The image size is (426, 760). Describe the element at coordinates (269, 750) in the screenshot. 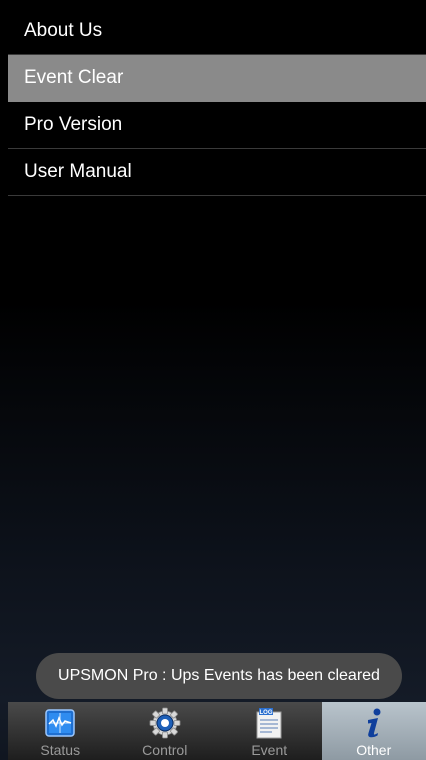

I see `tab-event-label: Event` at that location.